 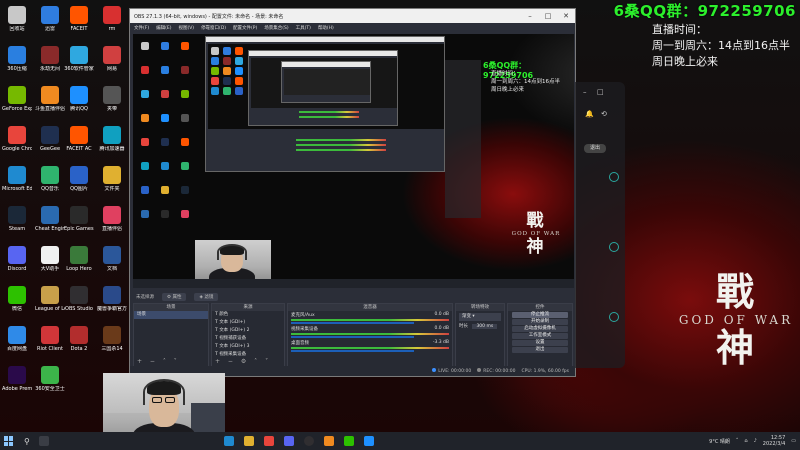 I want to click on desktop-icon: 文件夹, so click(x=112, y=179).